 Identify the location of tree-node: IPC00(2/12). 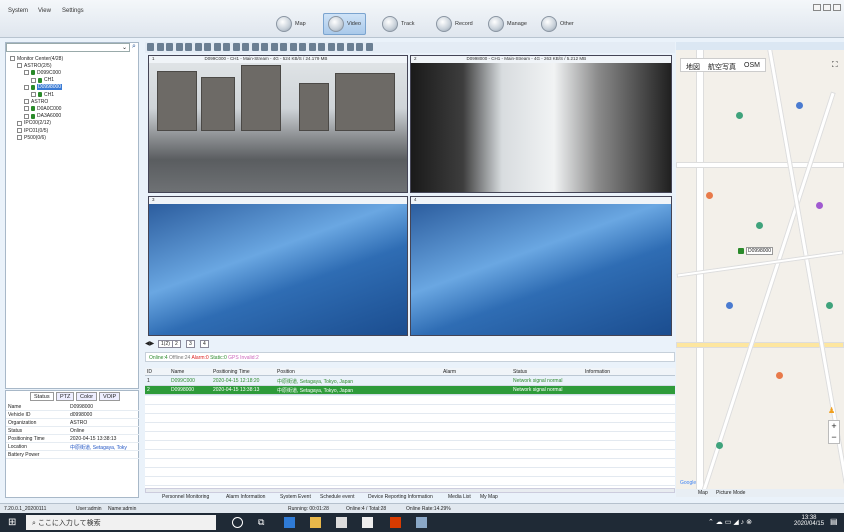
(34, 123).